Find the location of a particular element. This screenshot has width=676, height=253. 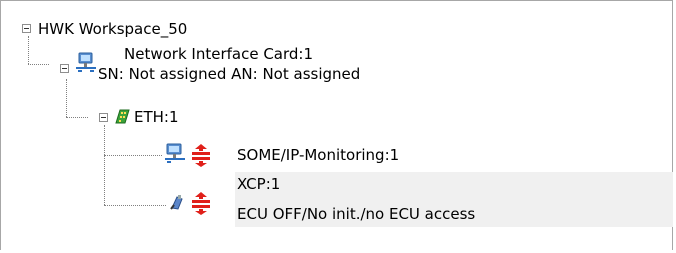

tree-node-xcp-name: XCP:1 is located at coordinates (258, 184).